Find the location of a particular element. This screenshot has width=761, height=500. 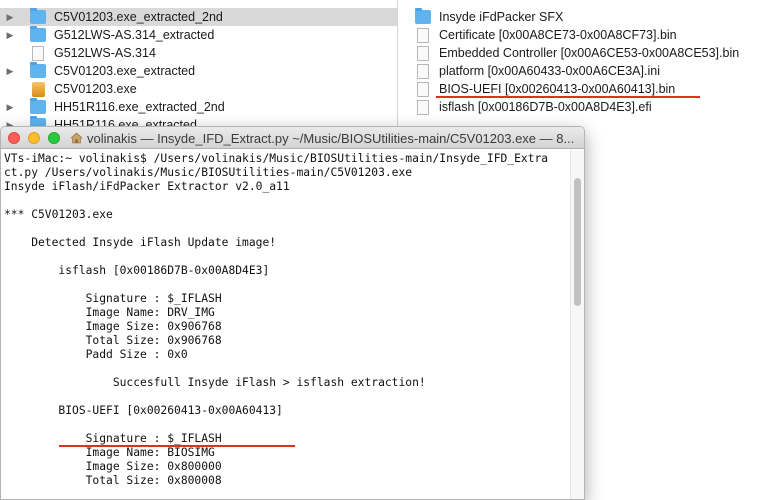

finder-row-isflash: isflash [0x00186D7B-0x00A8D4E3].efi is located at coordinates (580, 107).